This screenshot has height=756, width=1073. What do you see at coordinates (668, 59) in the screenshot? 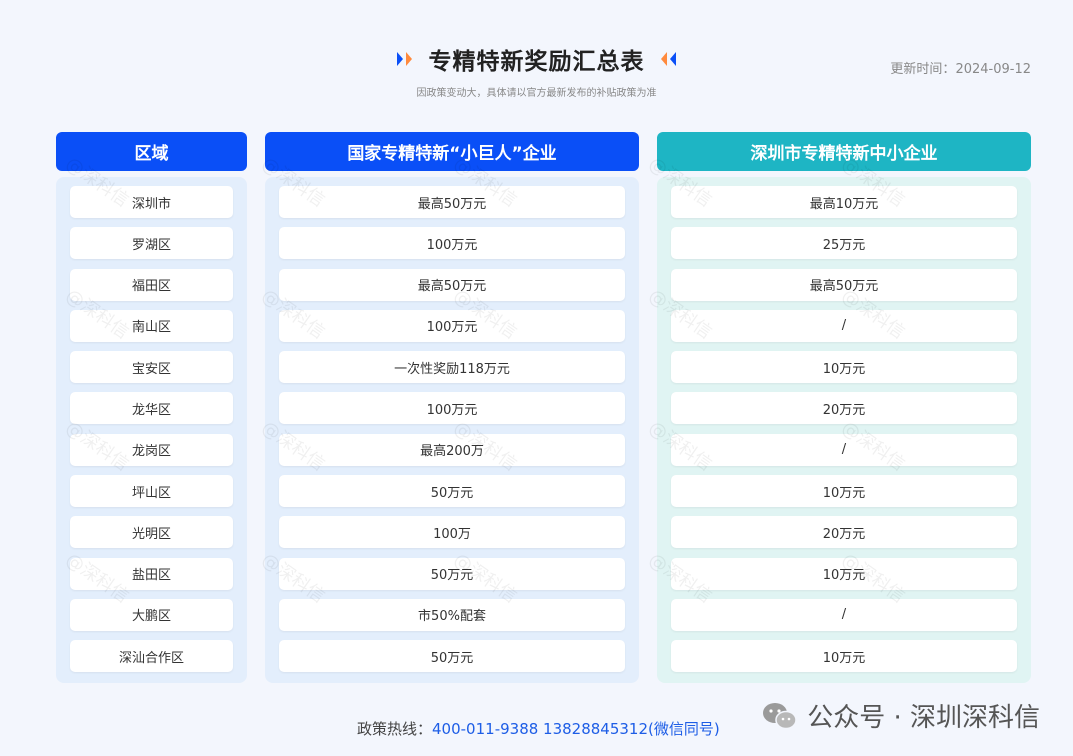
I see `right-chevron-decoration-icon` at bounding box center [668, 59].